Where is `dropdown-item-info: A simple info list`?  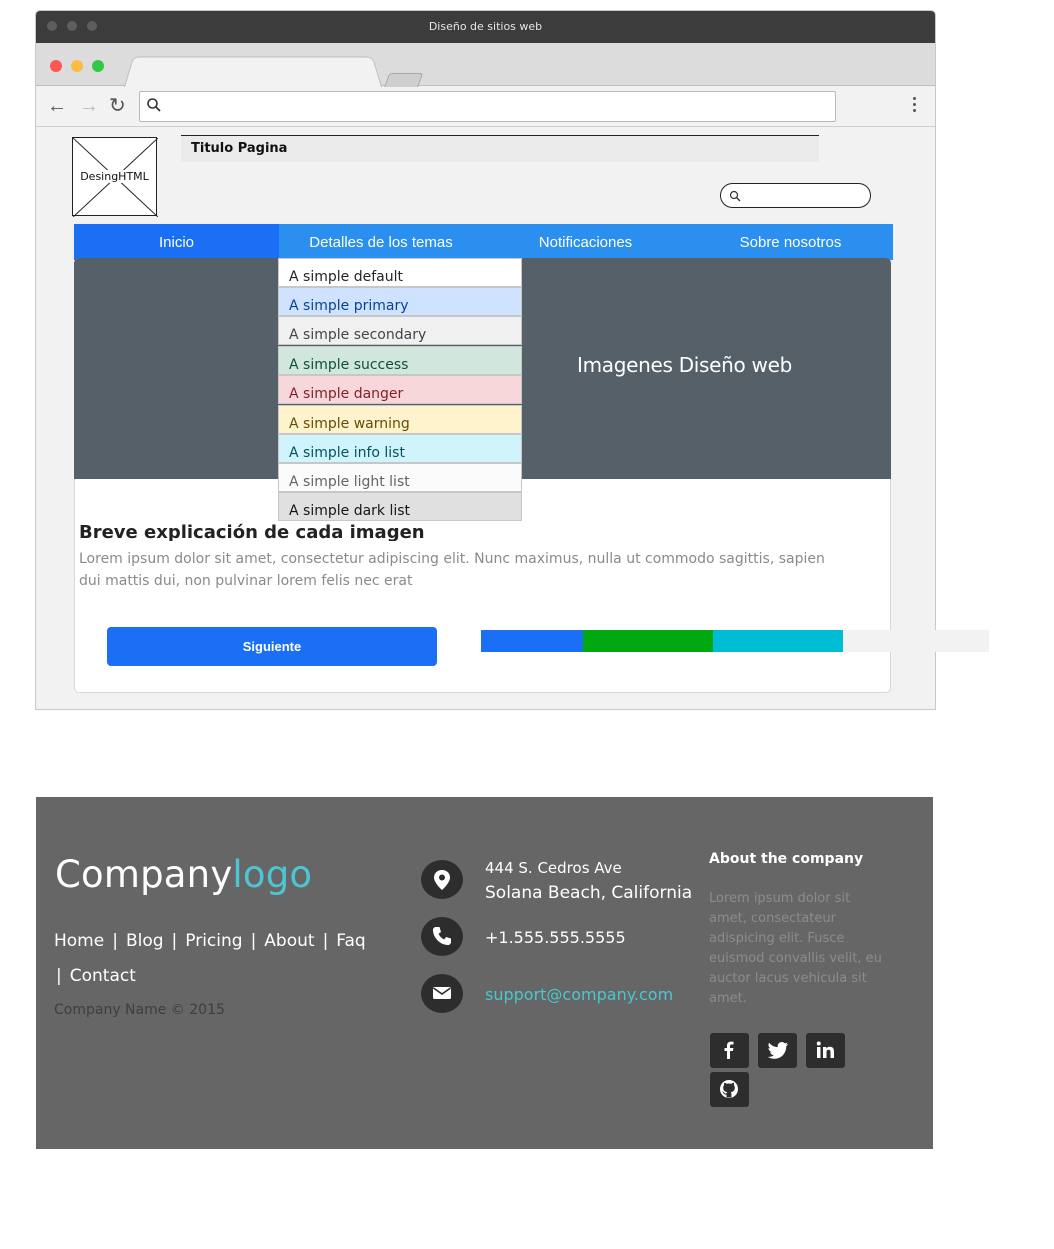
dropdown-item-info: A simple info list is located at coordinates (400, 448).